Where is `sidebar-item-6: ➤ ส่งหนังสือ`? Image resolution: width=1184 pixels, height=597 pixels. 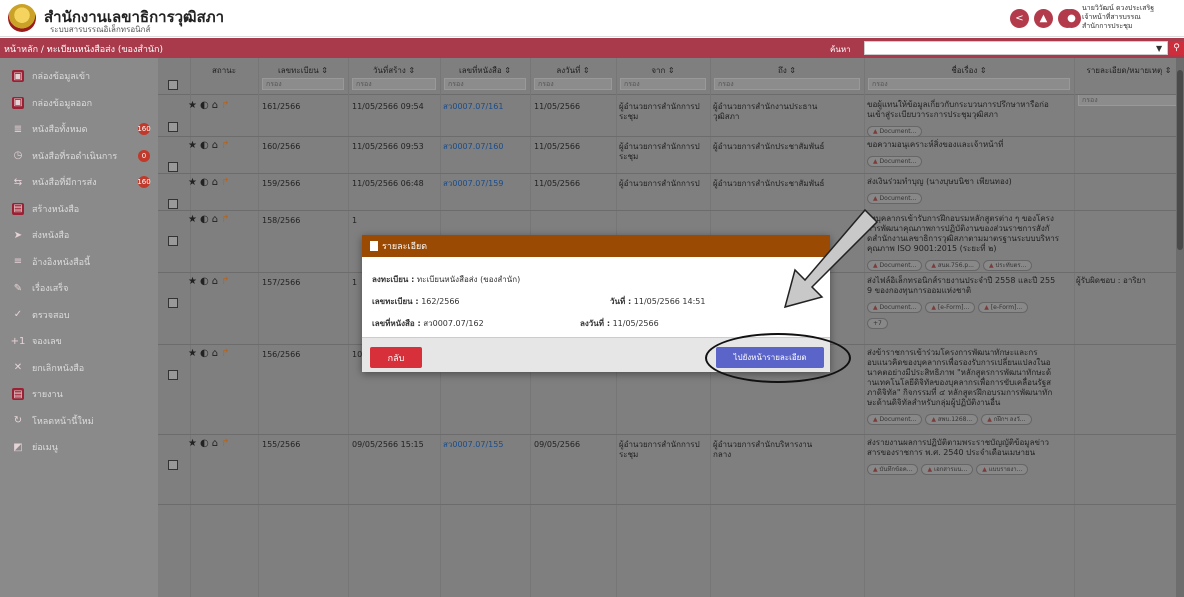
sidebar-item-6: ➤ ส่งหนังสือ is located at coordinates (79, 235).